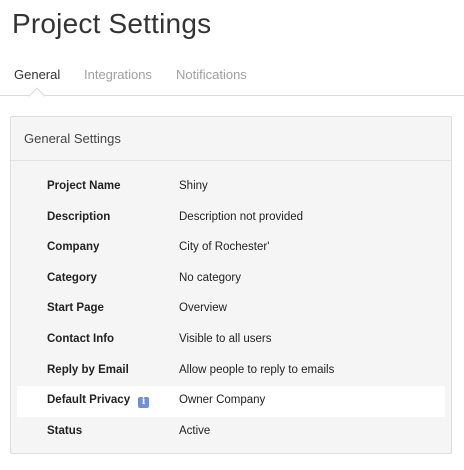  Describe the element at coordinates (224, 247) in the screenshot. I see `setting-value: City of Rochester'` at that location.